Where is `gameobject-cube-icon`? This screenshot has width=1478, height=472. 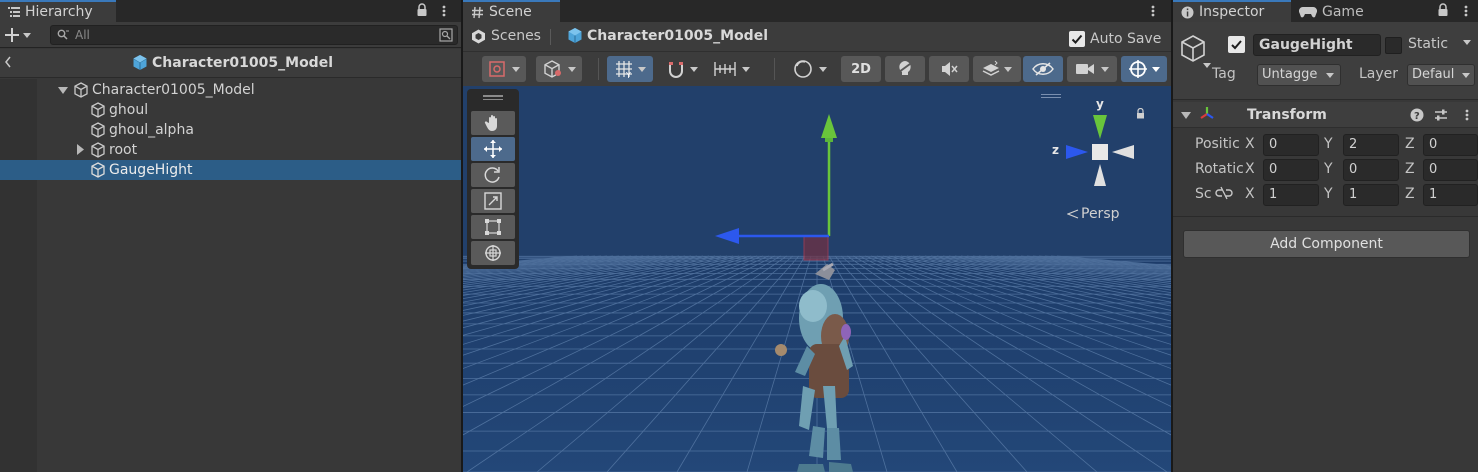 gameobject-cube-icon is located at coordinates (98, 130).